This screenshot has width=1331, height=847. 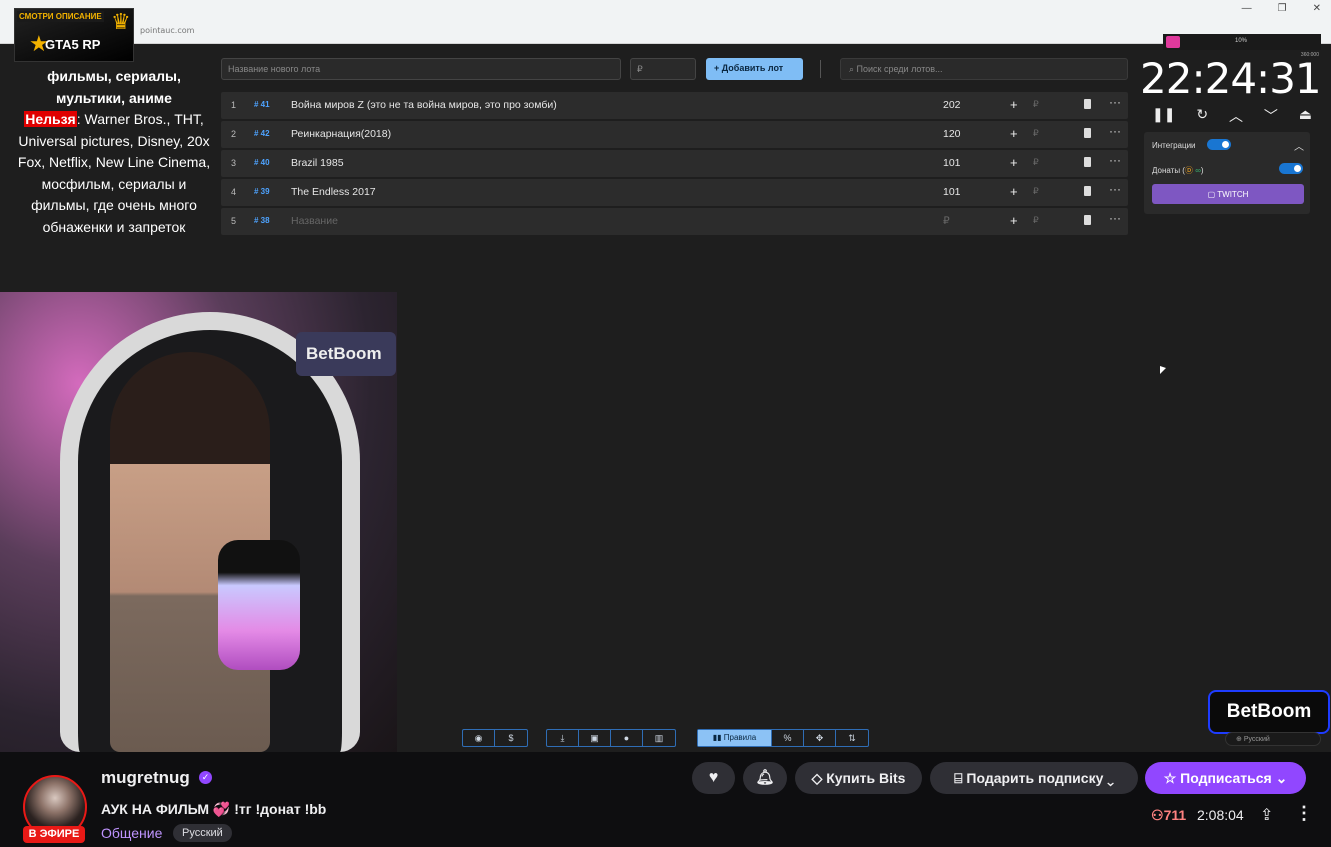 What do you see at coordinates (1225, 778) in the screenshot?
I see `subscribe-button: ☆ Подписаться ⌄` at bounding box center [1225, 778].